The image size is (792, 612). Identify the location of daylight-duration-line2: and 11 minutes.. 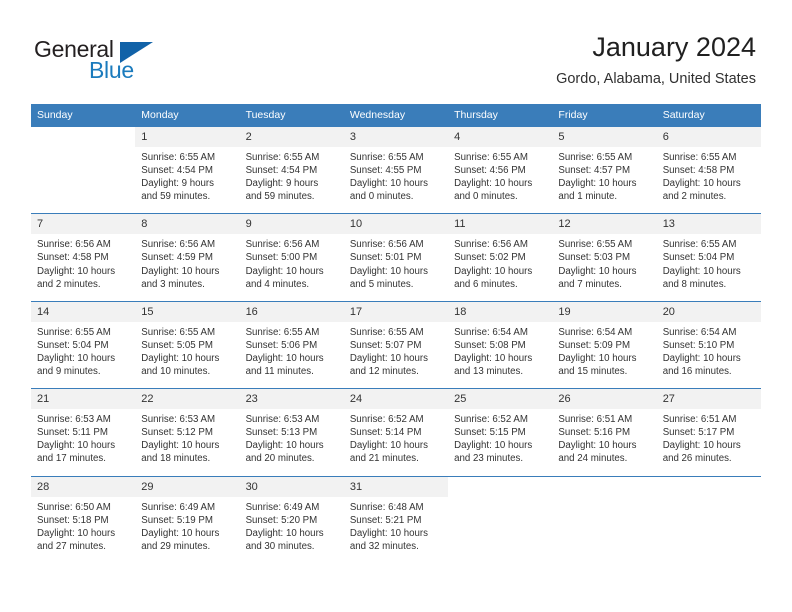
(279, 372).